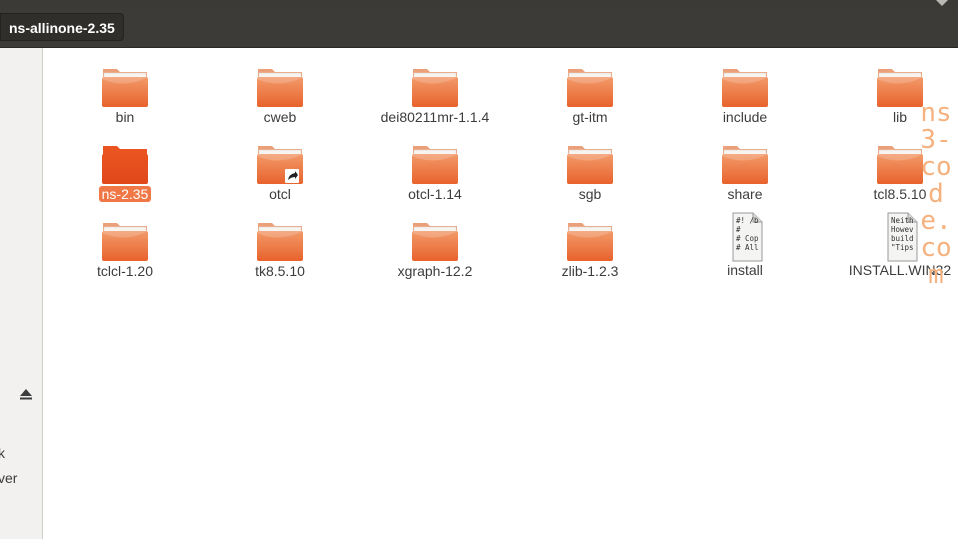 The image size is (958, 539). I want to click on item-label: lib, so click(899, 117).